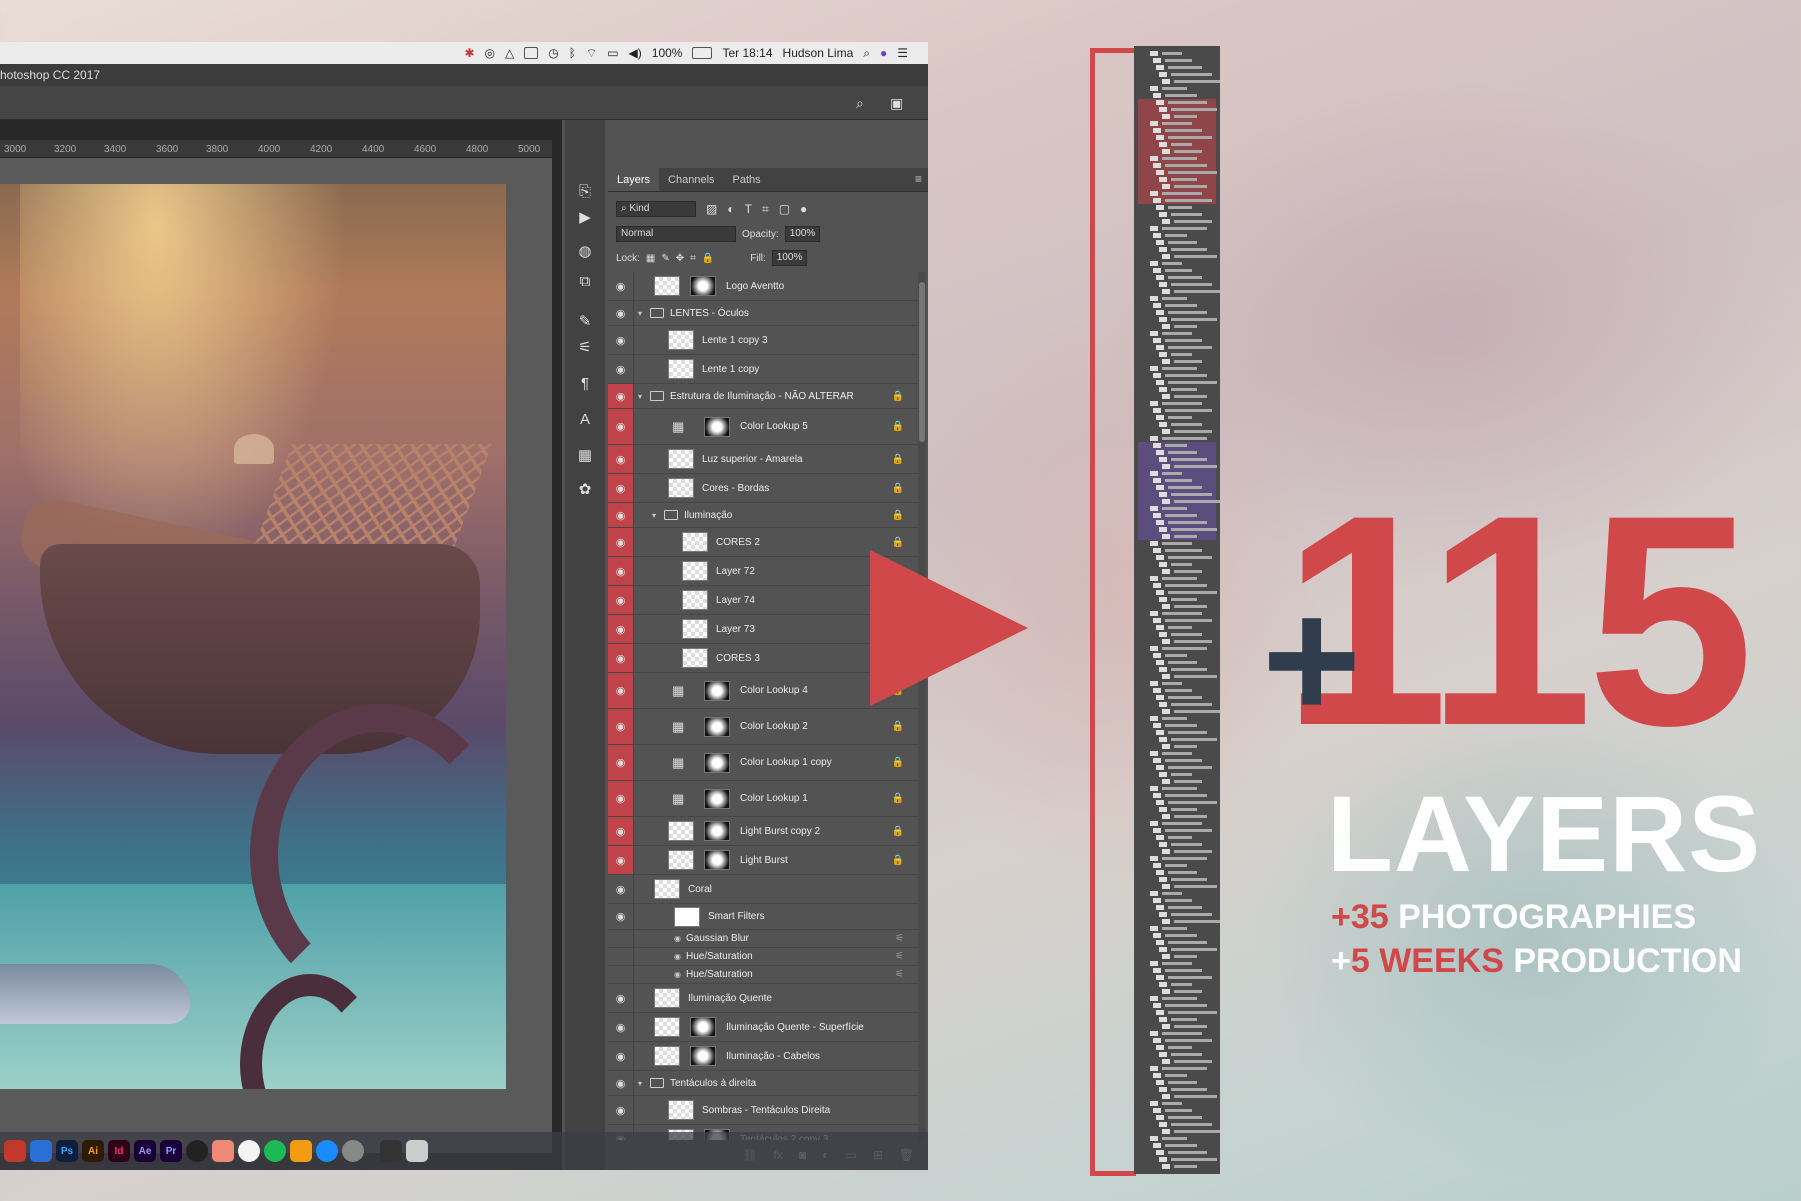  What do you see at coordinates (922, 706) in the screenshot?
I see `layers-scrollbar` at bounding box center [922, 706].